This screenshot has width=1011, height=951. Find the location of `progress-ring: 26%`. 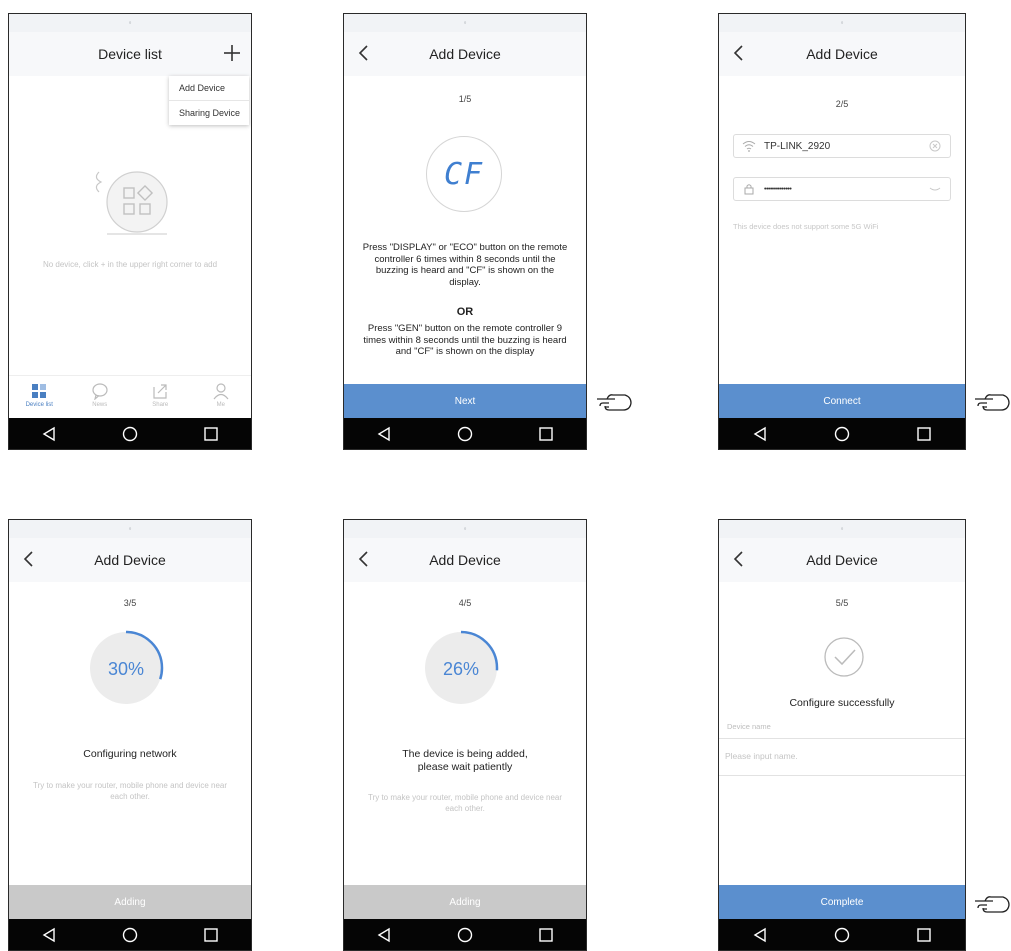

progress-ring: 26% is located at coordinates (461, 668).